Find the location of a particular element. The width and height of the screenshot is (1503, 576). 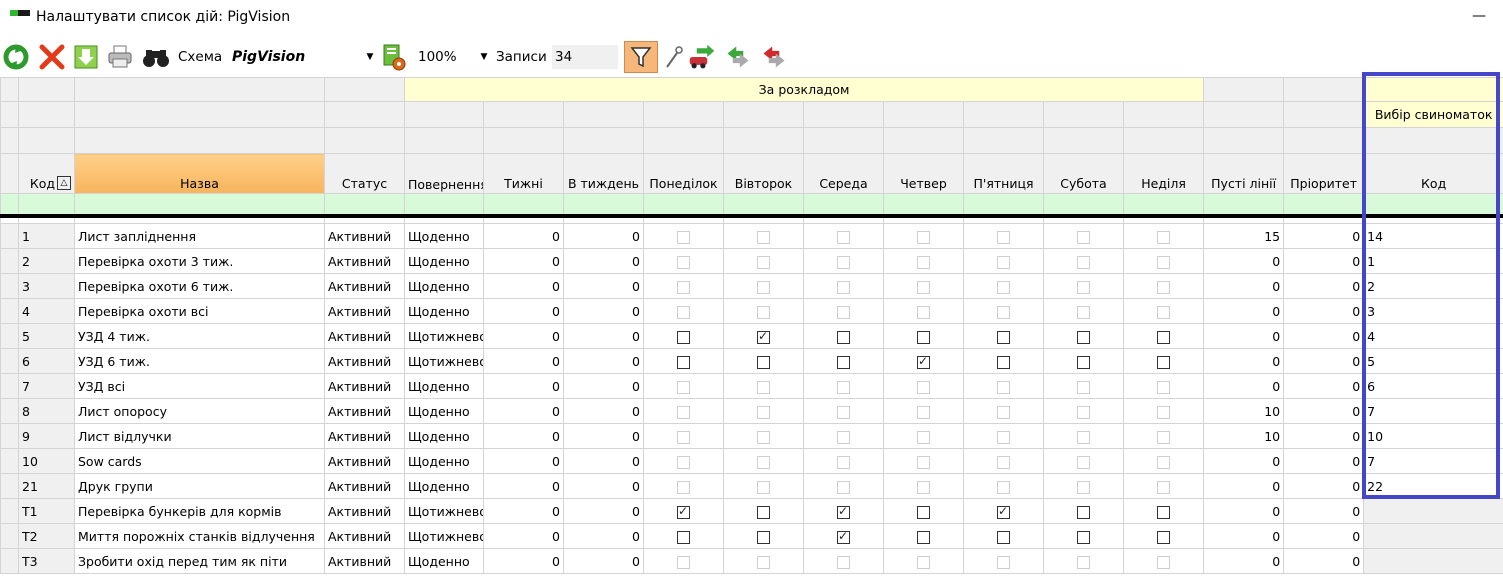

table-row: 8 Лист опоросу Активний Щоденно 0 0 10 0 7 is located at coordinates (751, 411).